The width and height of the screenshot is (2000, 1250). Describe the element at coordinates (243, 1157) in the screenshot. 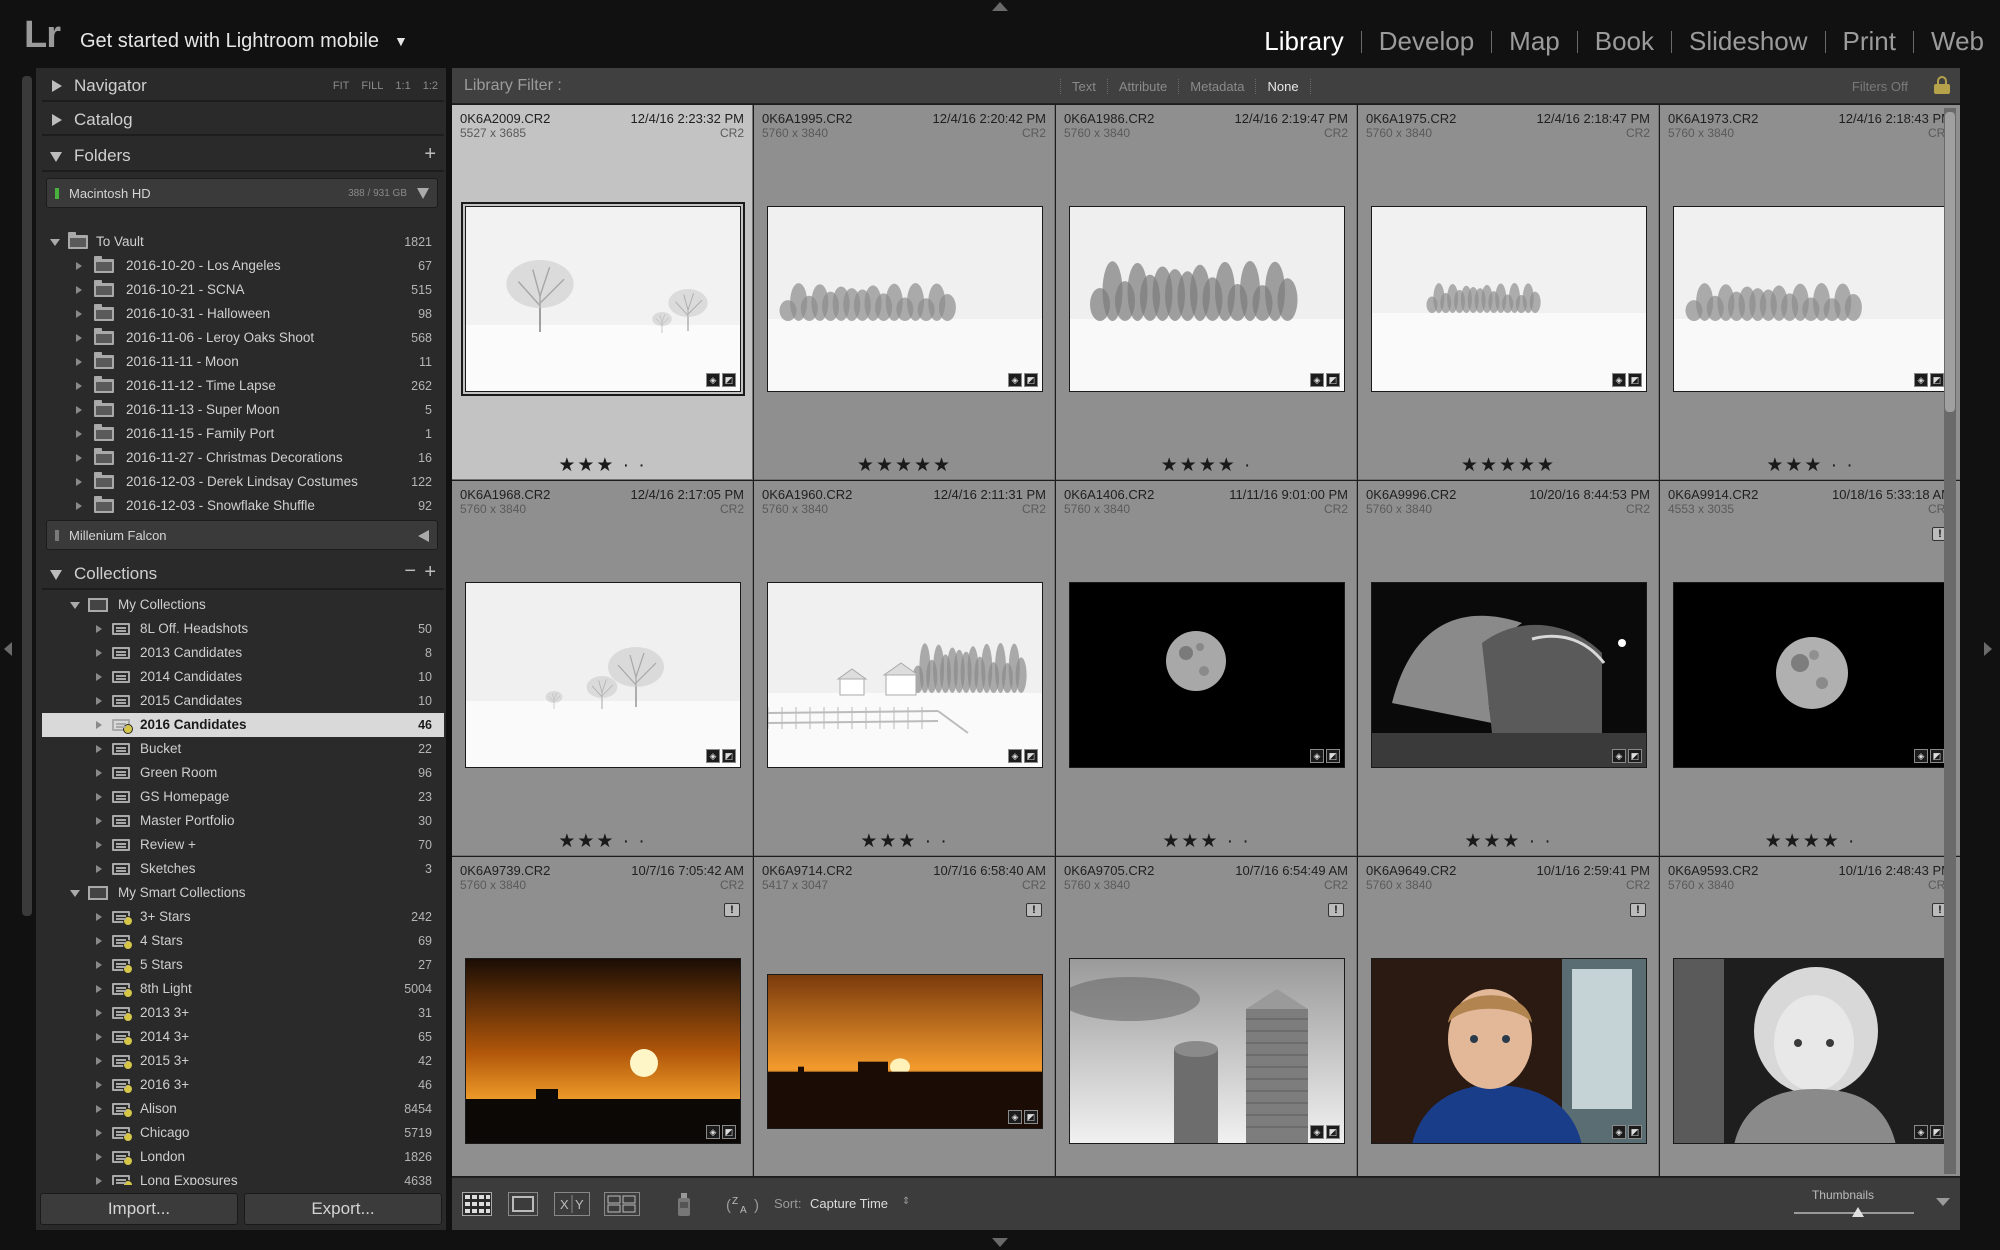

I see `smart-collection-row: London 1826` at that location.